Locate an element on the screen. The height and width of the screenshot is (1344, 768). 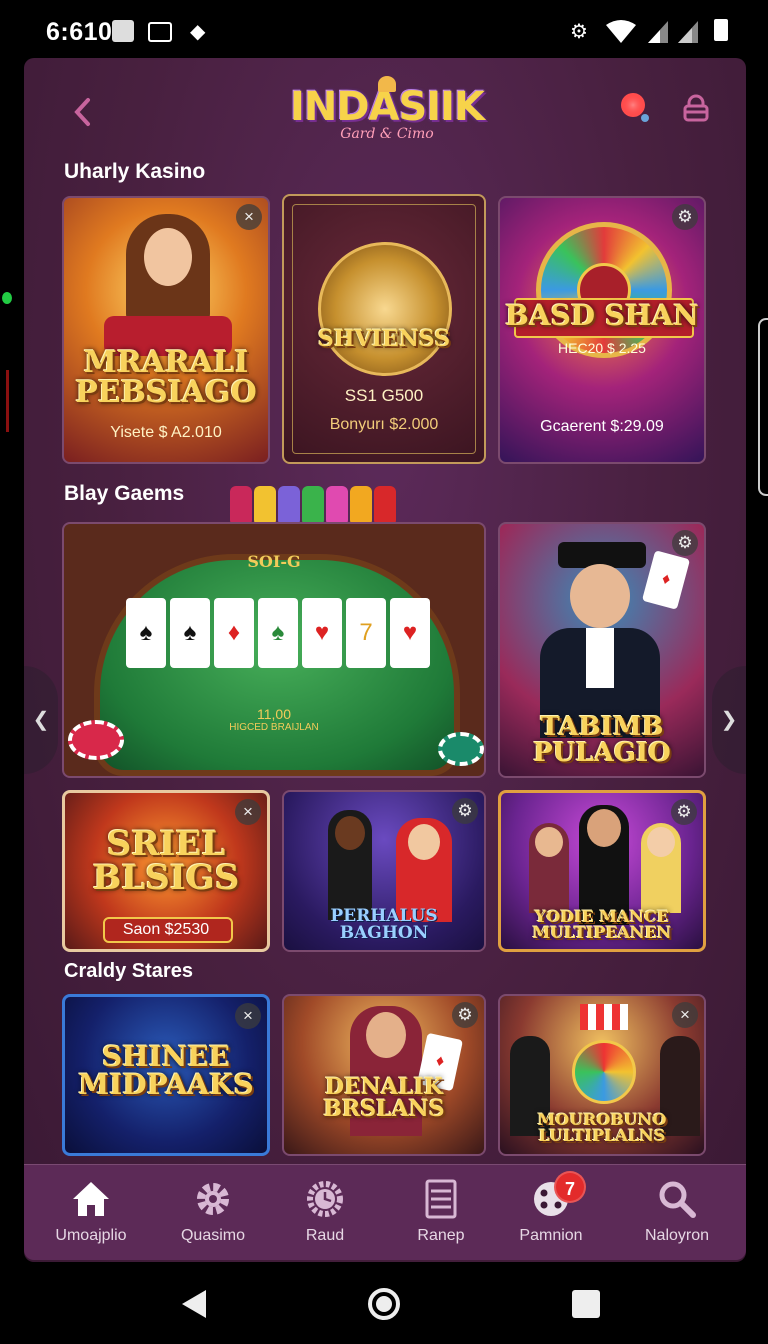
card-subtitle: Bonyurı $2.000 is located at coordinates (384, 424).